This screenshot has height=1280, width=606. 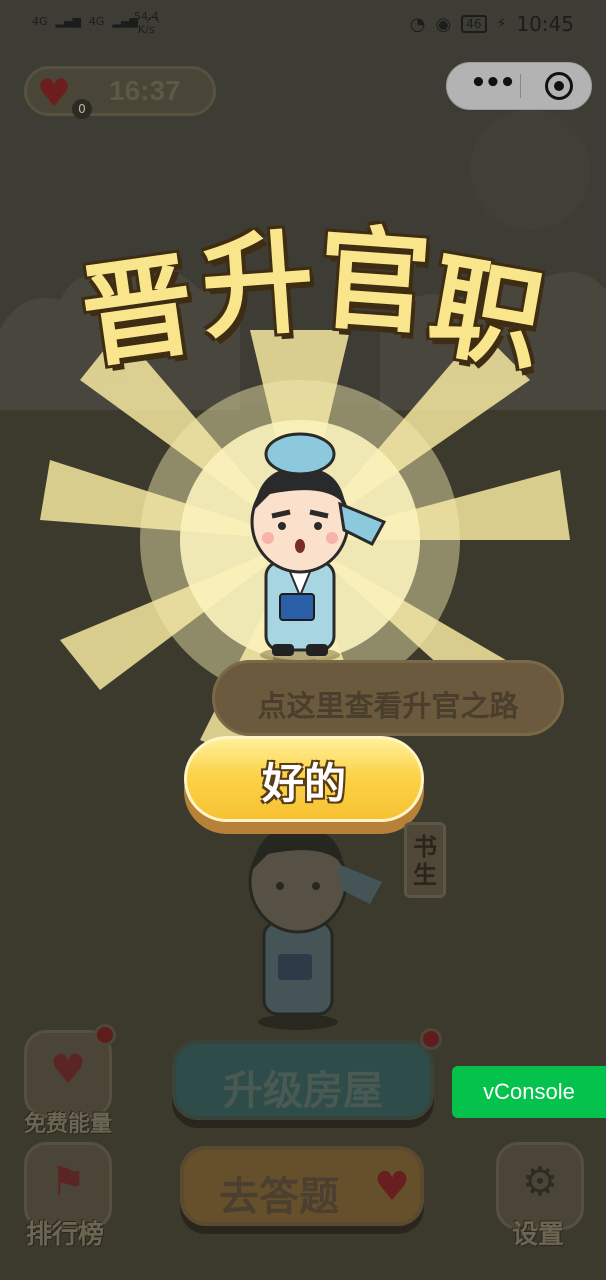 I want to click on promotion-title: 晋 升 官 职, so click(x=310, y=300).